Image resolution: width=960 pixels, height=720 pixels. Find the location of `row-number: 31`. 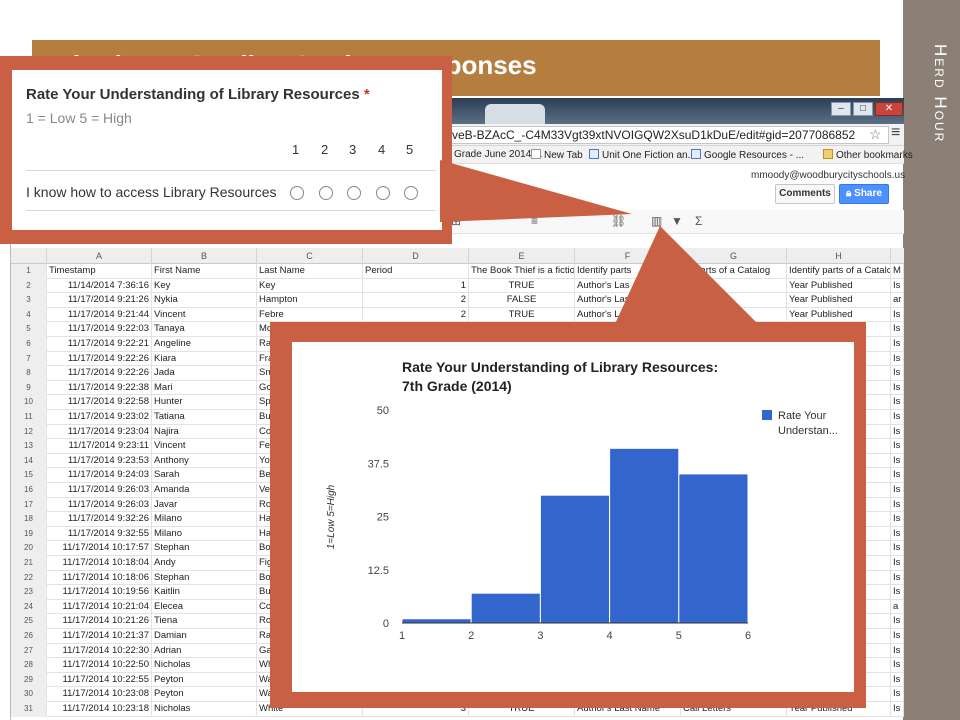

row-number: 31 is located at coordinates (29, 709).